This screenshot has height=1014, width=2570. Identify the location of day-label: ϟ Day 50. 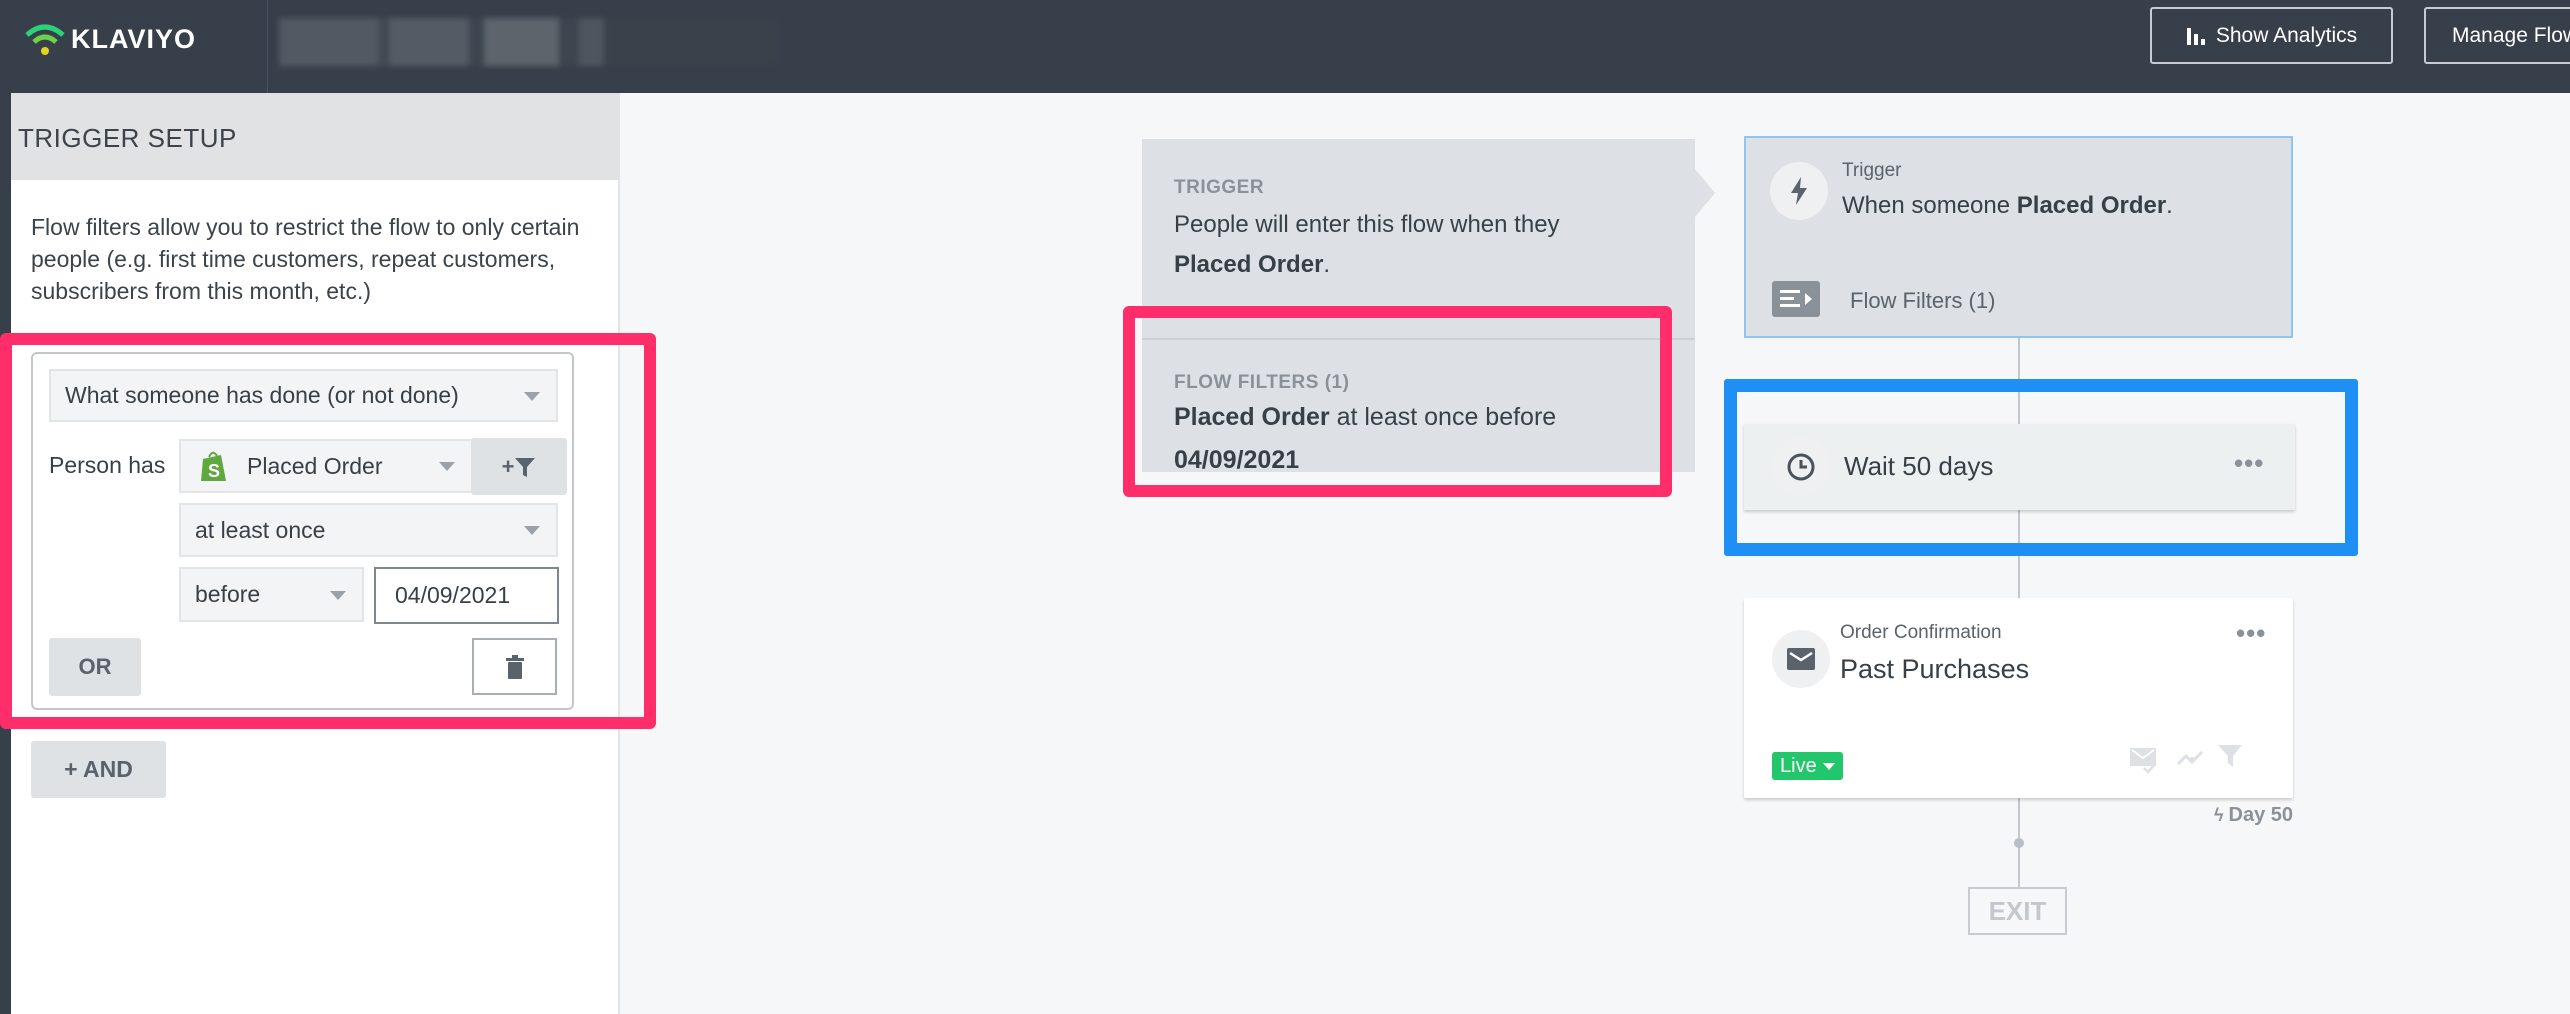
(2246, 815).